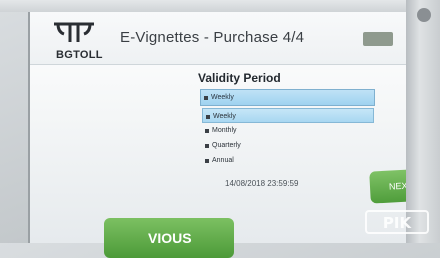 Image resolution: width=440 pixels, height=258 pixels. Describe the element at coordinates (223, 160) in the screenshot. I see `option-label: Annual` at that location.